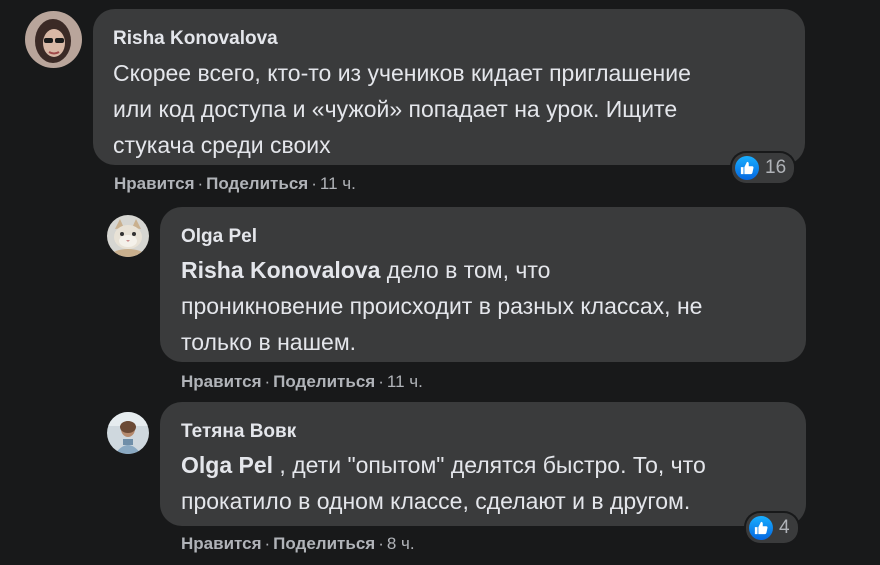 The width and height of the screenshot is (880, 565). Describe the element at coordinates (128, 433) in the screenshot. I see `avatar-tetyana` at that location.